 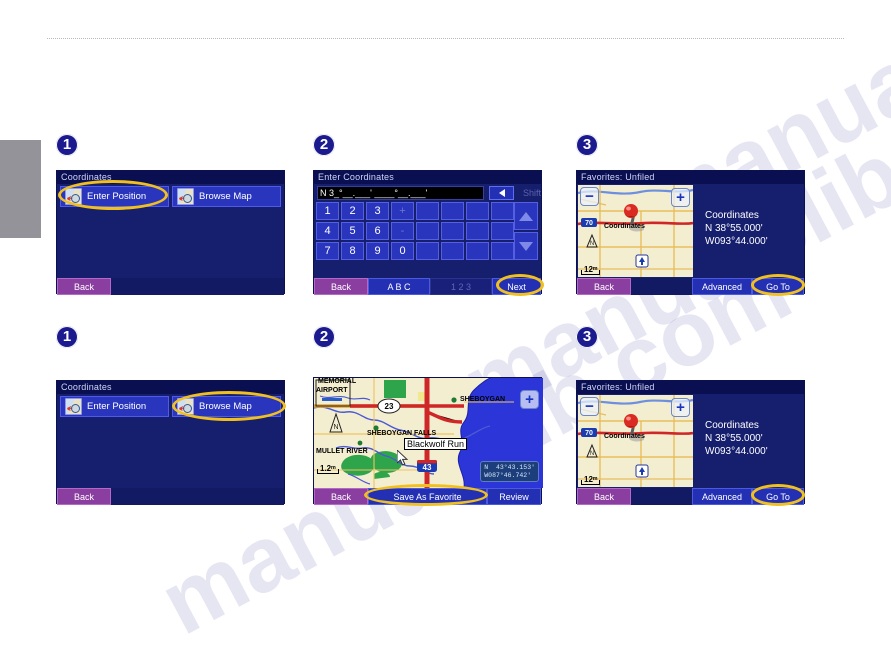 What do you see at coordinates (324, 145) in the screenshot?
I see `step-badge-row1-2: 2` at bounding box center [324, 145].